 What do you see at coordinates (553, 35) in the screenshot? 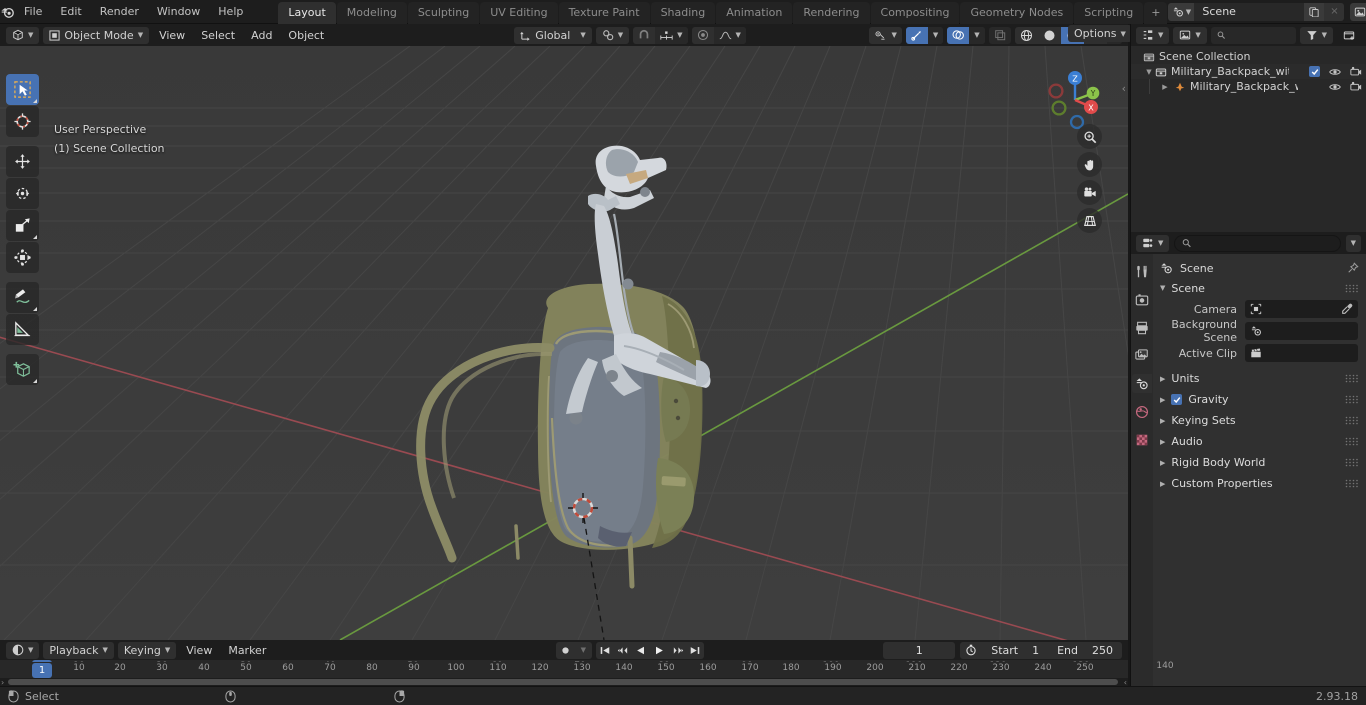
I see `transform-orientation-selector: Global ▼` at bounding box center [553, 35].